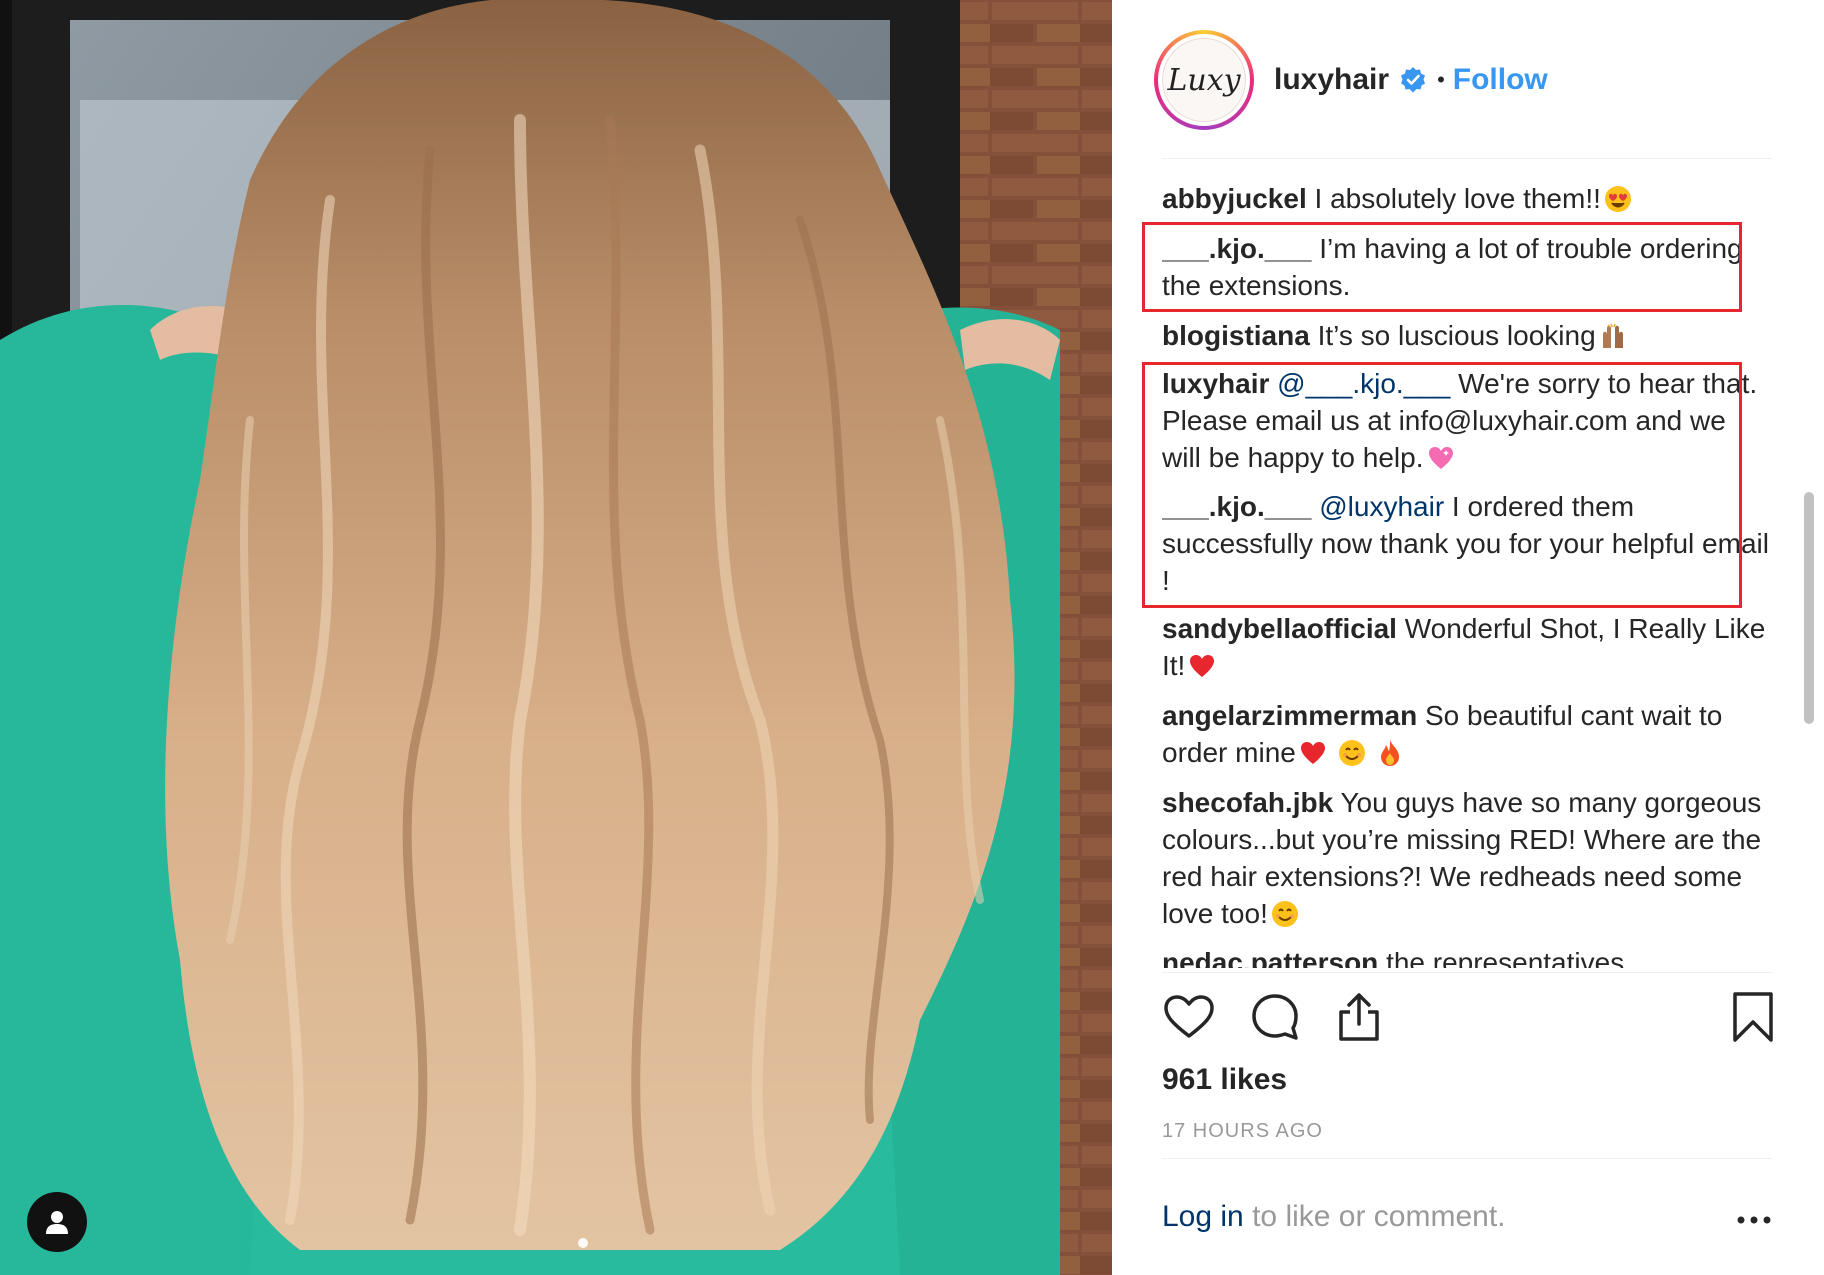 This screenshot has width=1824, height=1275. What do you see at coordinates (1289, 715) in the screenshot?
I see `comment-username: angelarzimmerman` at bounding box center [1289, 715].